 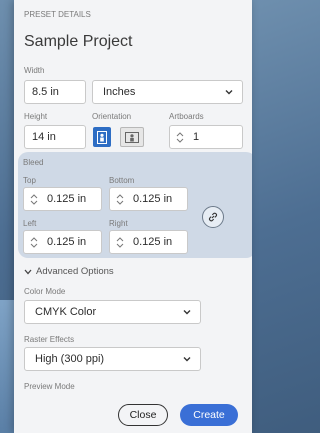 What do you see at coordinates (112, 312) in the screenshot?
I see `color-mode-select: CMYK Color` at bounding box center [112, 312].